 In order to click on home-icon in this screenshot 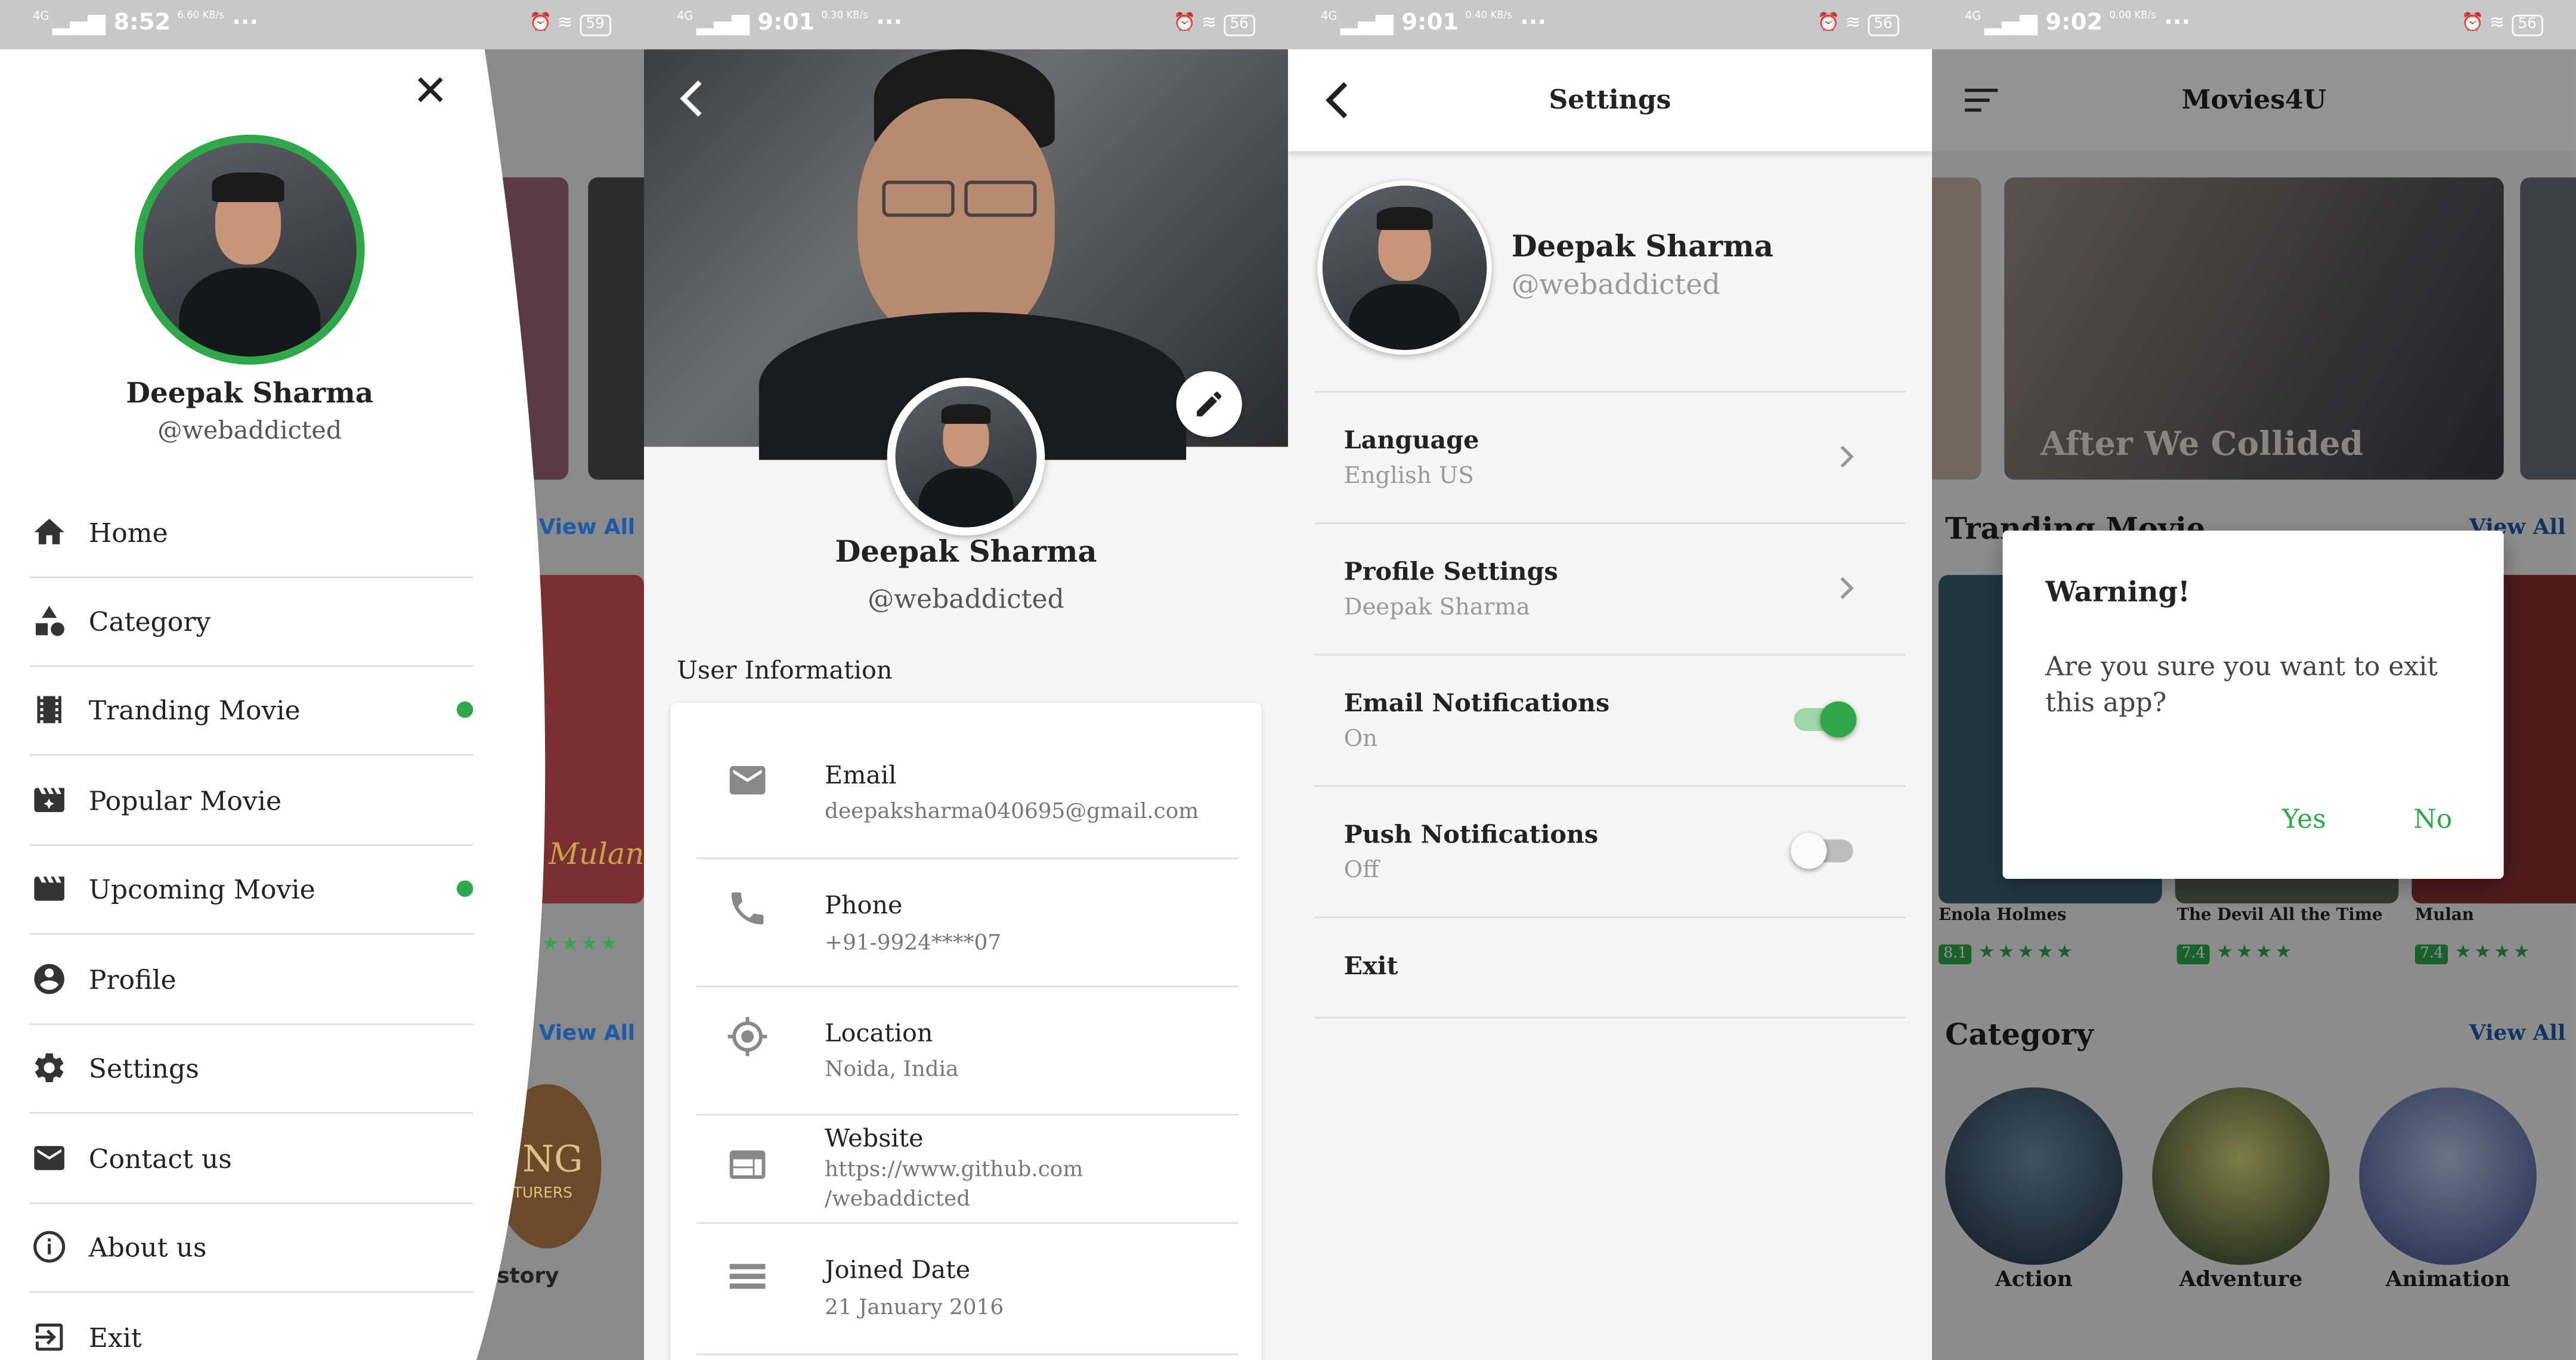, I will do `click(50, 532)`.